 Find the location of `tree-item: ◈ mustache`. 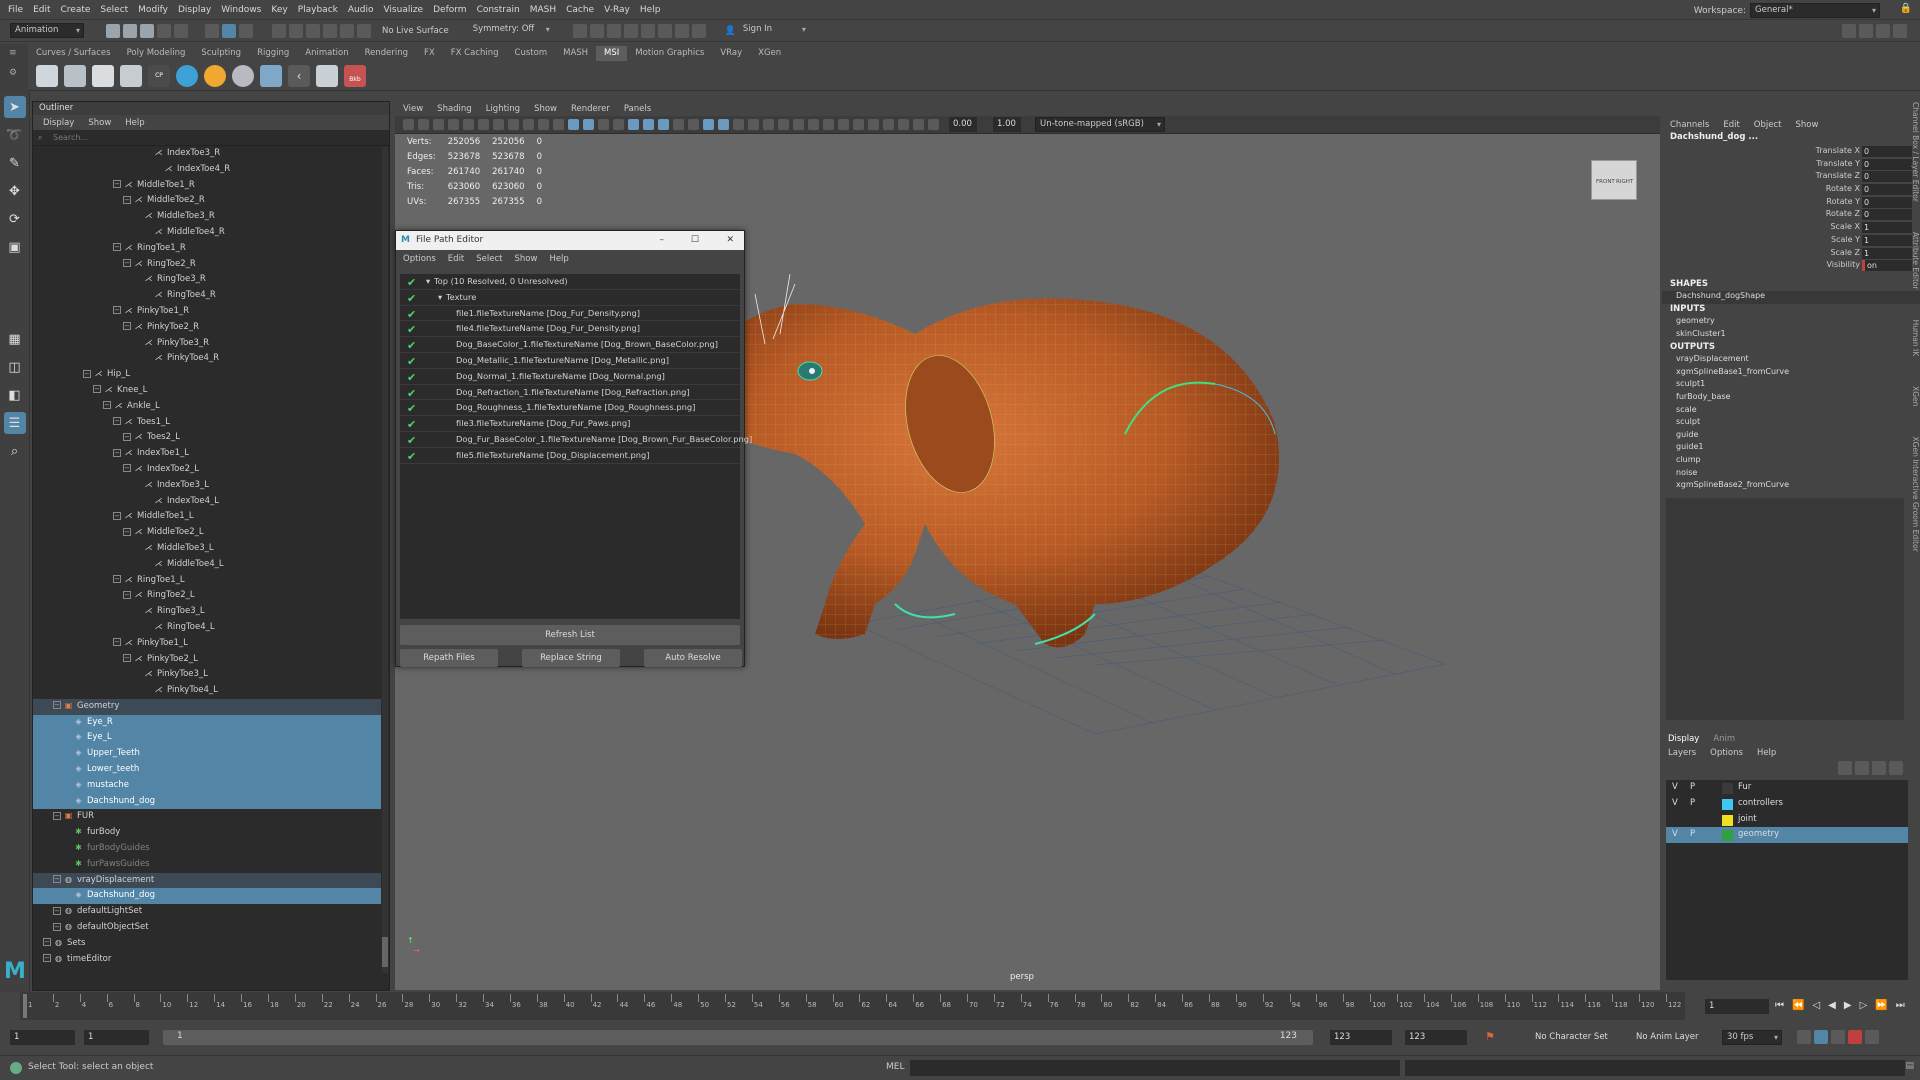

tree-item: ◈ mustache is located at coordinates (207, 785).